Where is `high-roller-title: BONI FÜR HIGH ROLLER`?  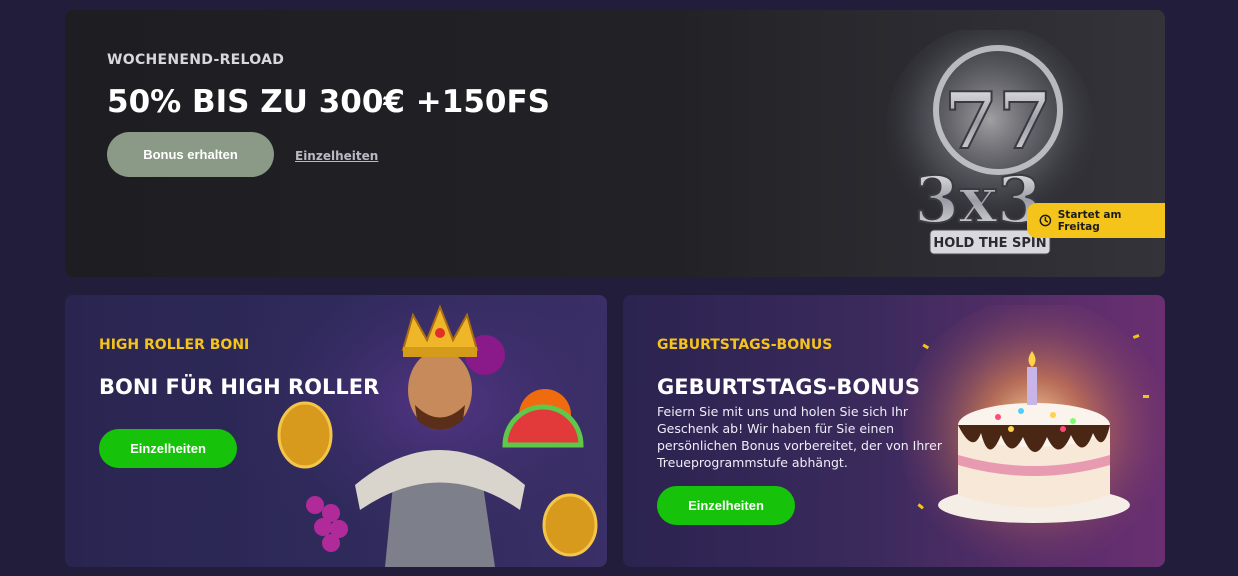 high-roller-title: BONI FÜR HIGH ROLLER is located at coordinates (239, 387).